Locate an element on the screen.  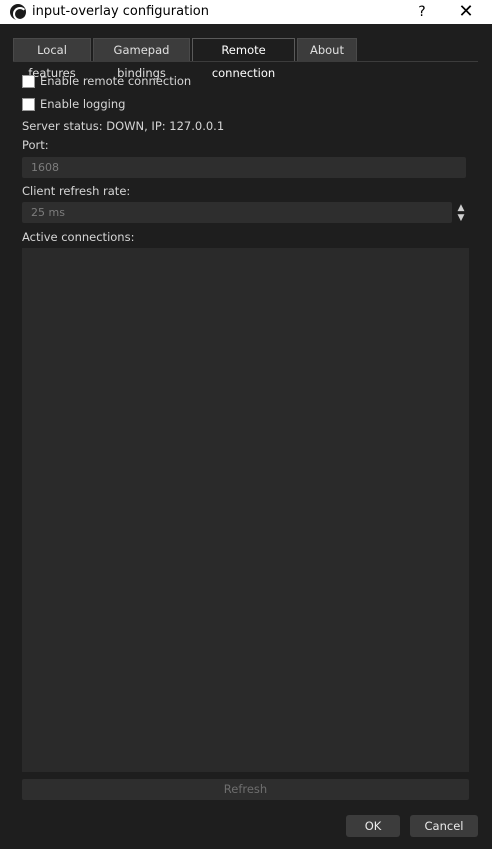
tab-local-features: Local features is located at coordinates (52, 59).